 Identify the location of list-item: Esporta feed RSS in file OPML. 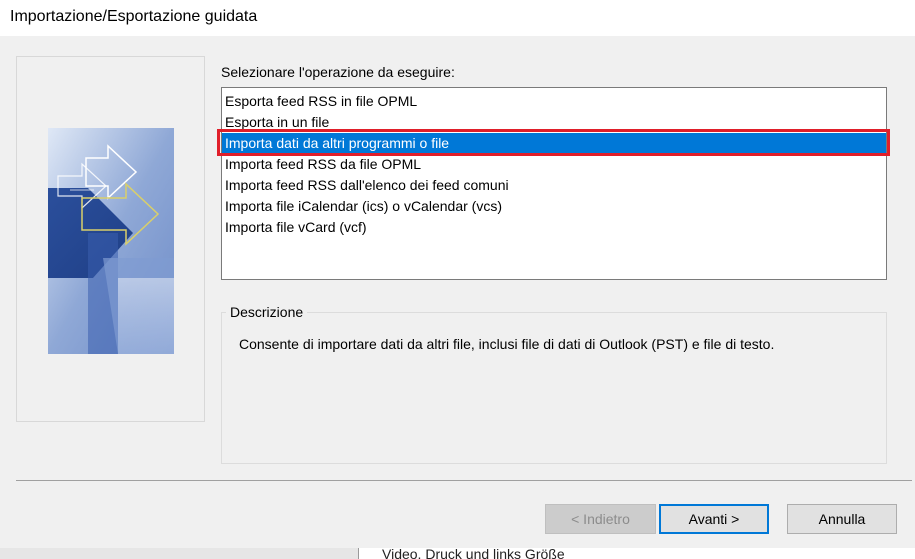
(554, 101).